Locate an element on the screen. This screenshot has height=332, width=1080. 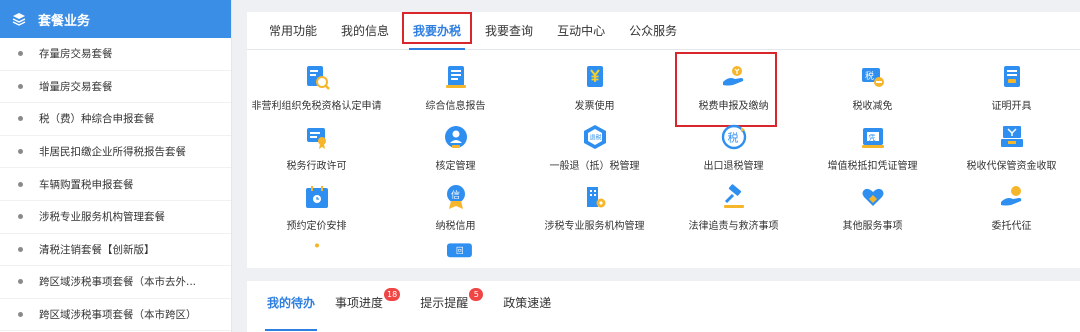
tab-my-info: 我的信息 is located at coordinates (365, 30).